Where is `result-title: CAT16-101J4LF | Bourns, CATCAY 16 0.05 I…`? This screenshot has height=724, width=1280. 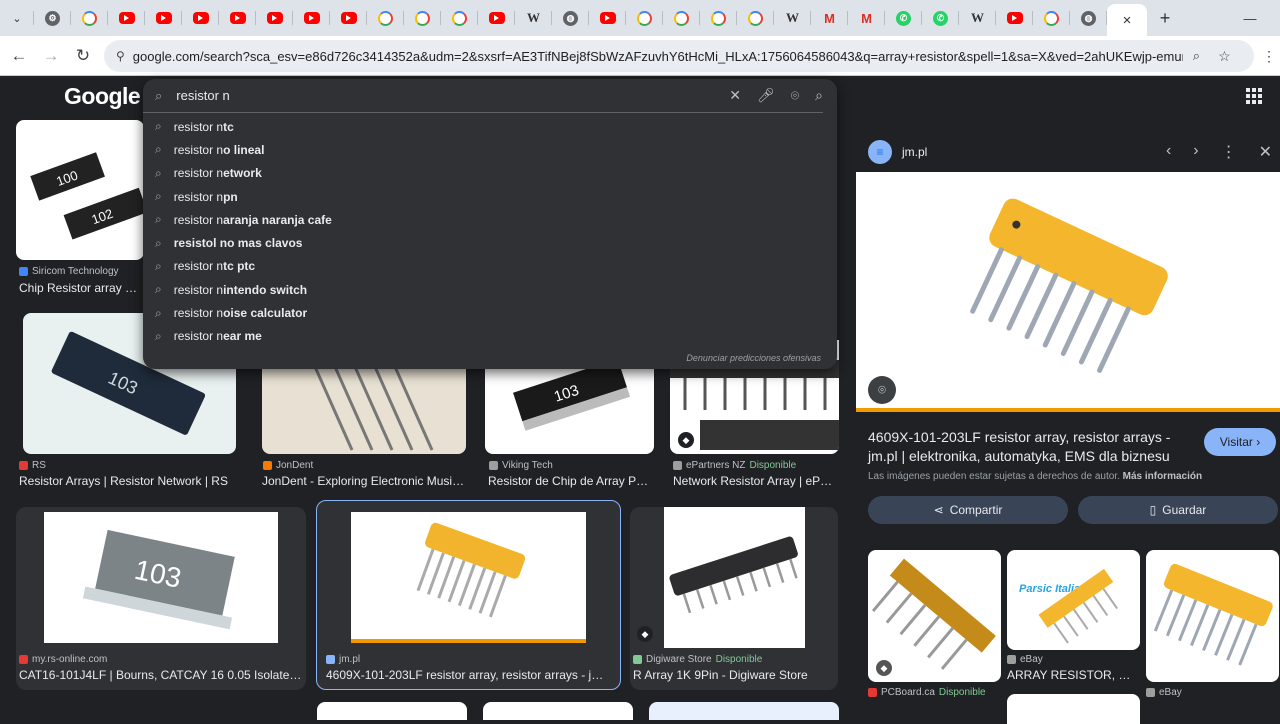
result-title: CAT16-101J4LF | Bourns, CATCAY 16 0.05 I… is located at coordinates (162, 675).